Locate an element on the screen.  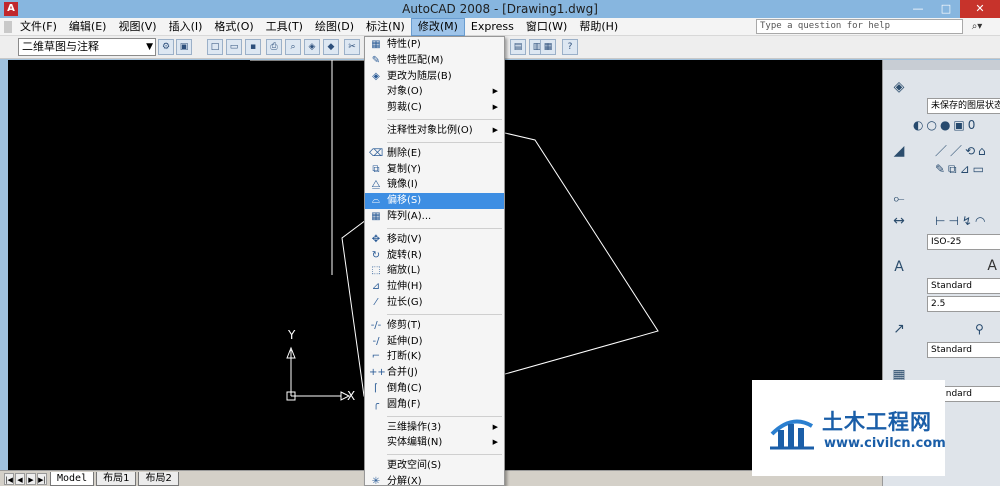
window-controls: — □ ✕ is located at coordinates (952, 9).